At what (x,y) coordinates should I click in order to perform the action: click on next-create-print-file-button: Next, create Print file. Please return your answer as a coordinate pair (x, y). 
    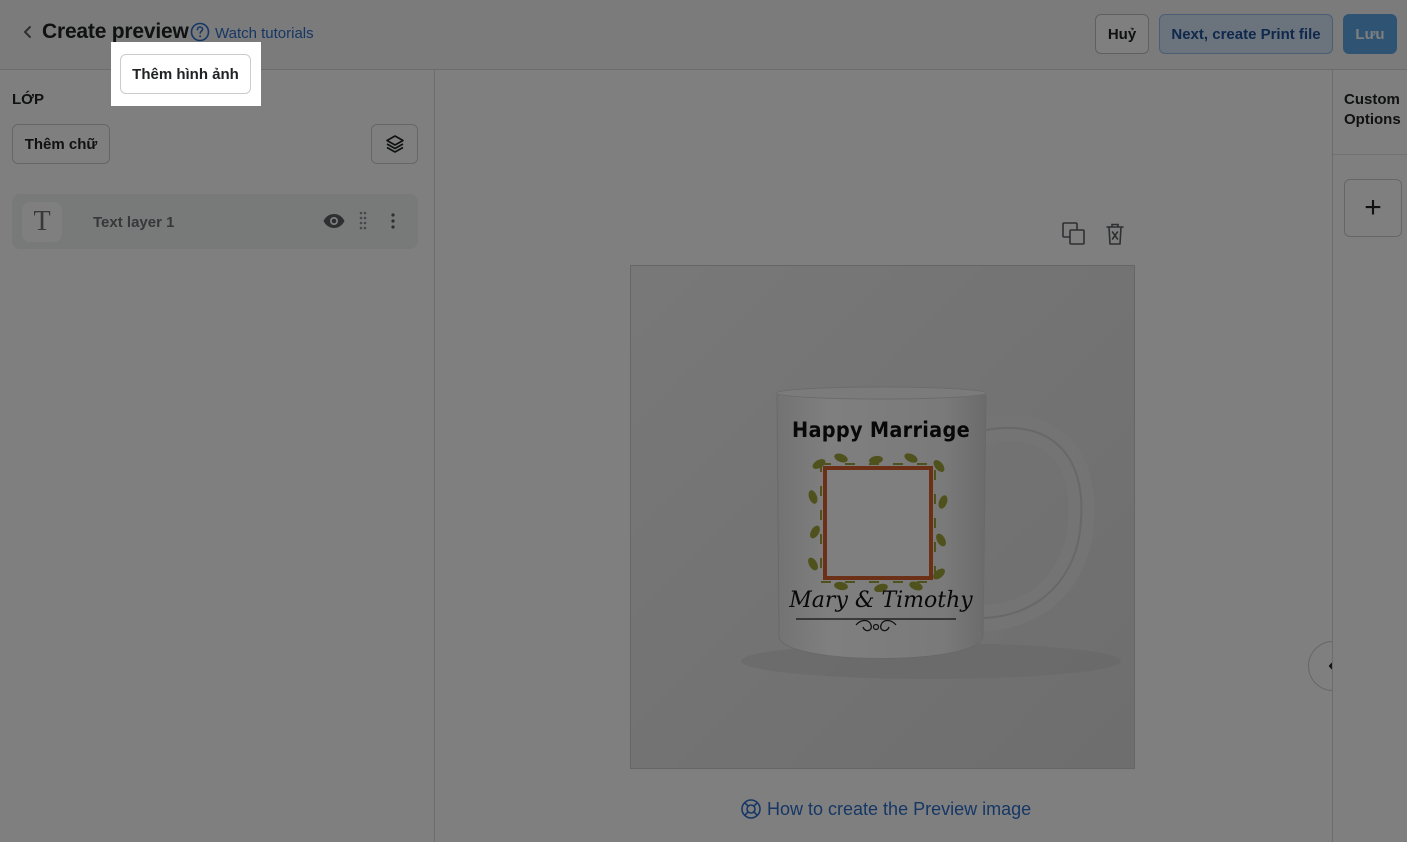
    Looking at the image, I should click on (1246, 34).